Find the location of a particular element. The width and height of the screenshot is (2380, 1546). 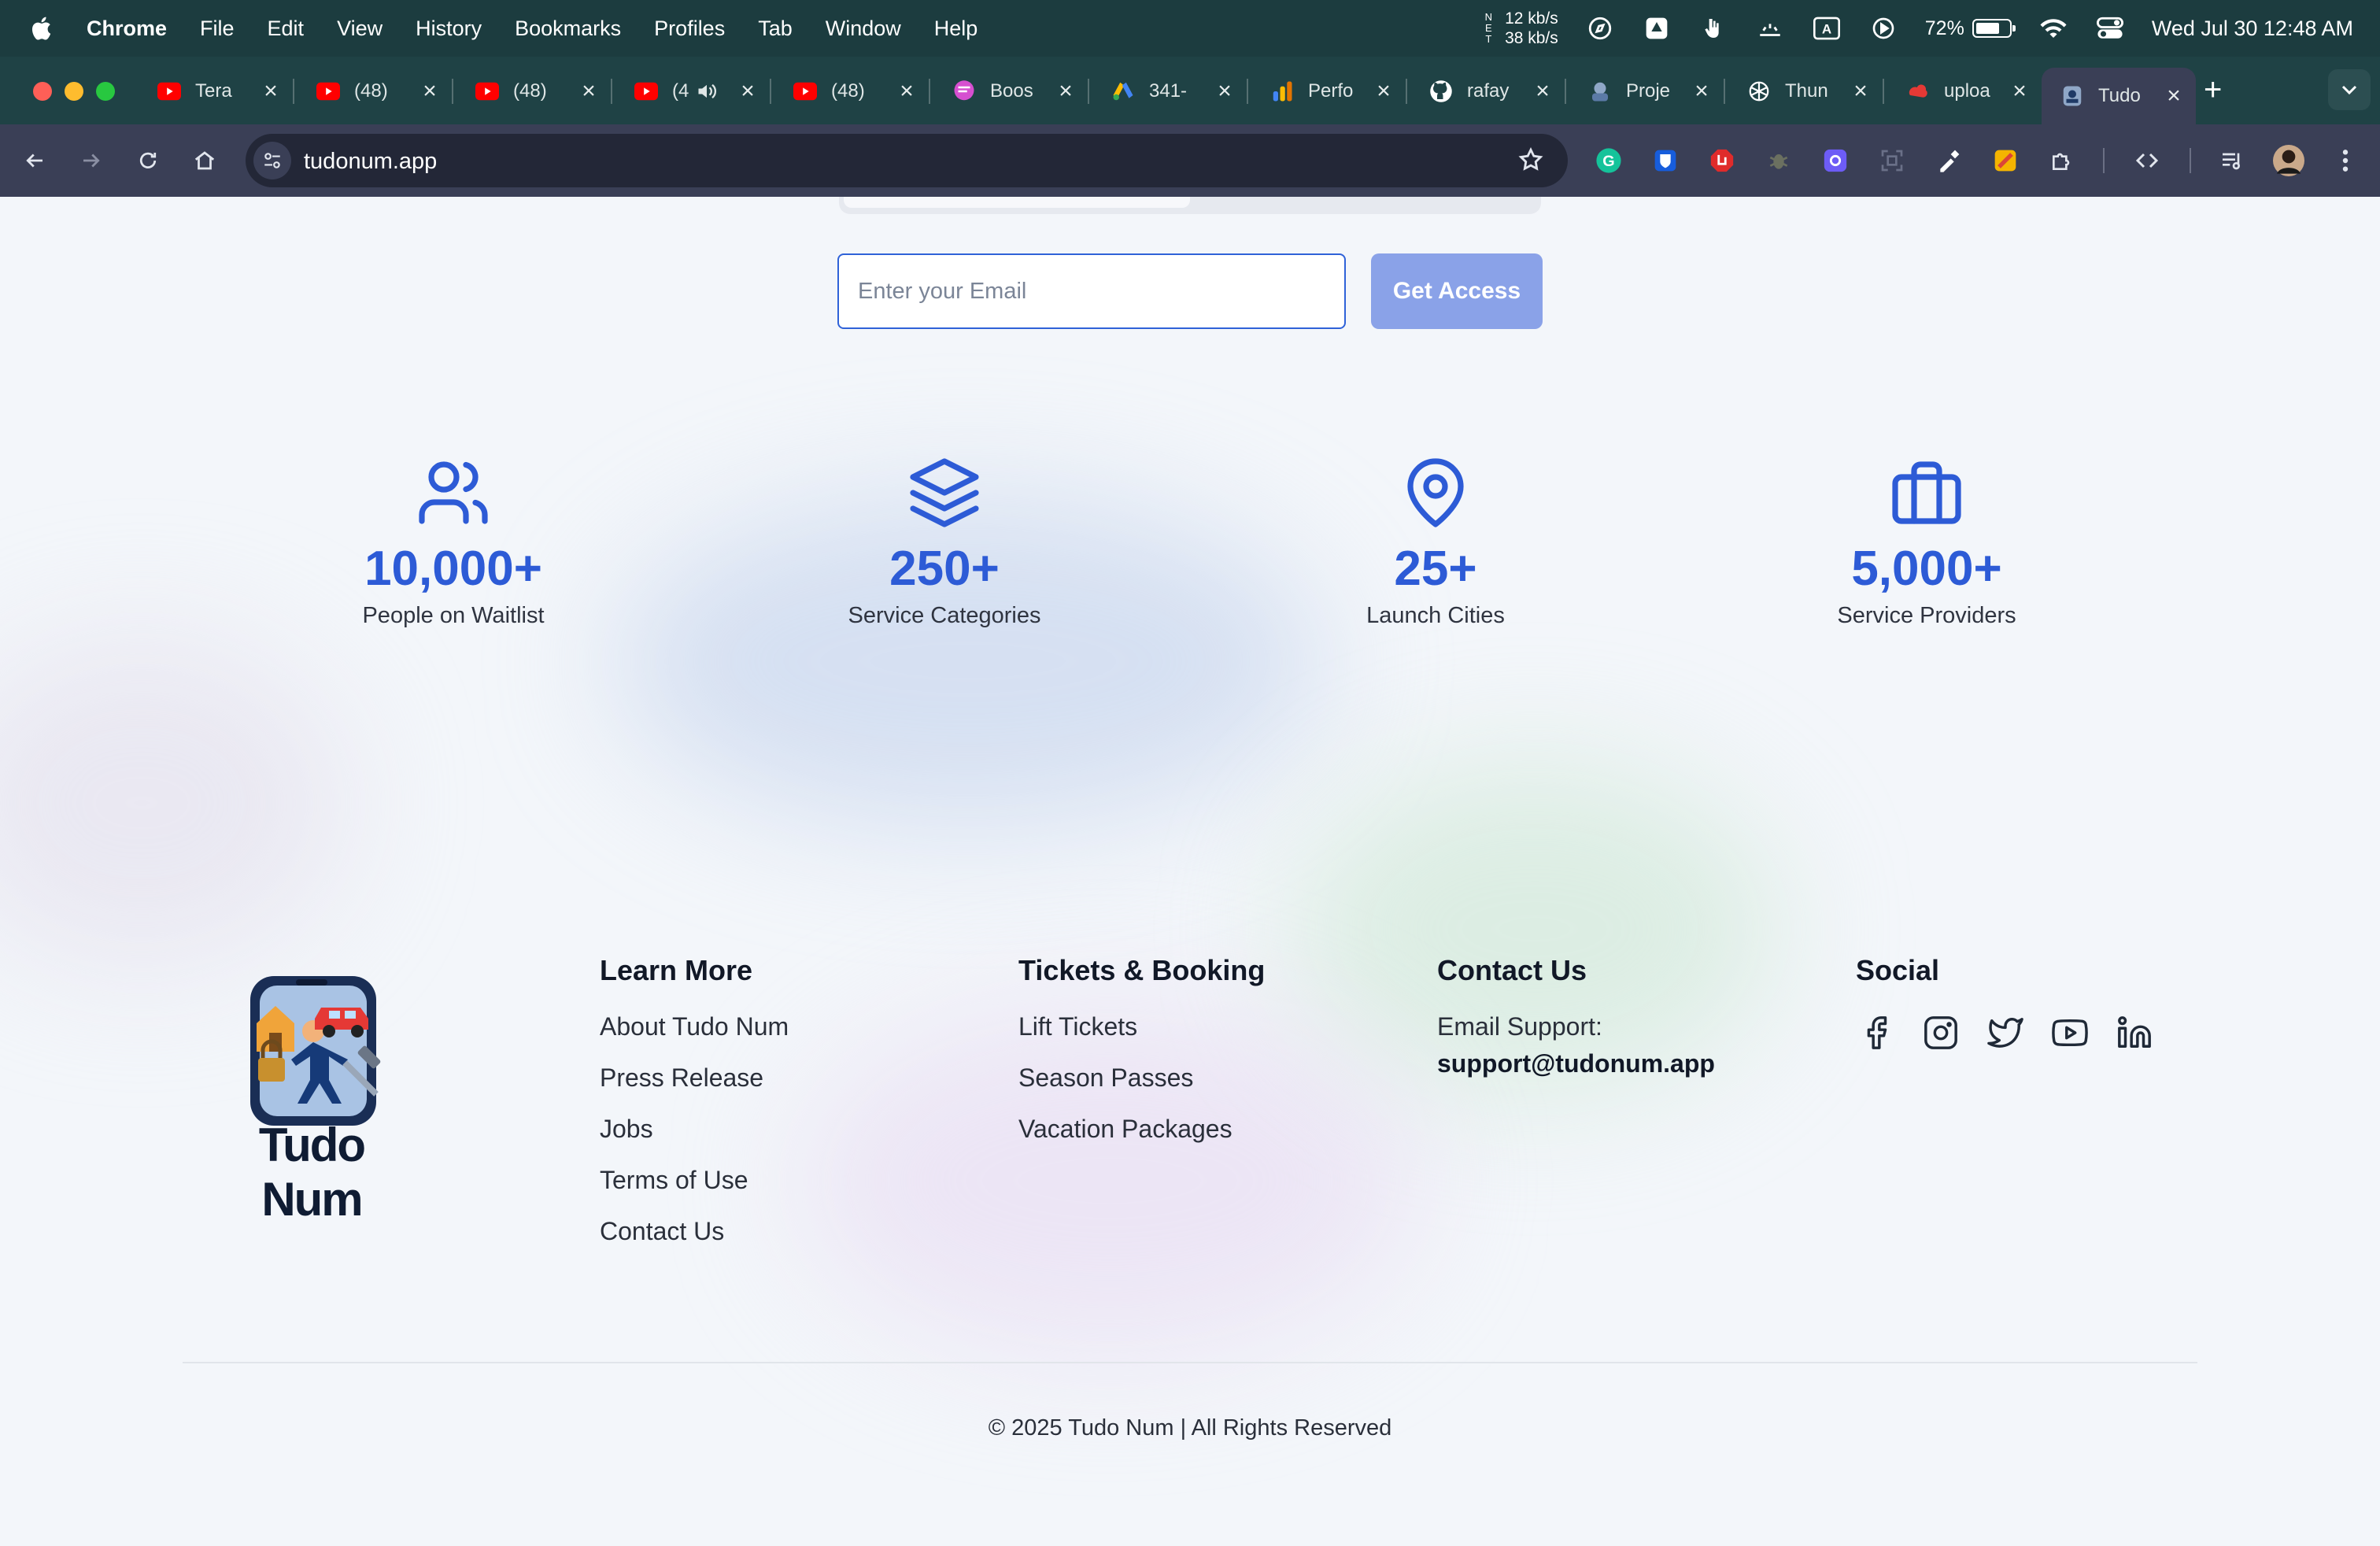

menu-window: Window is located at coordinates (863, 29).